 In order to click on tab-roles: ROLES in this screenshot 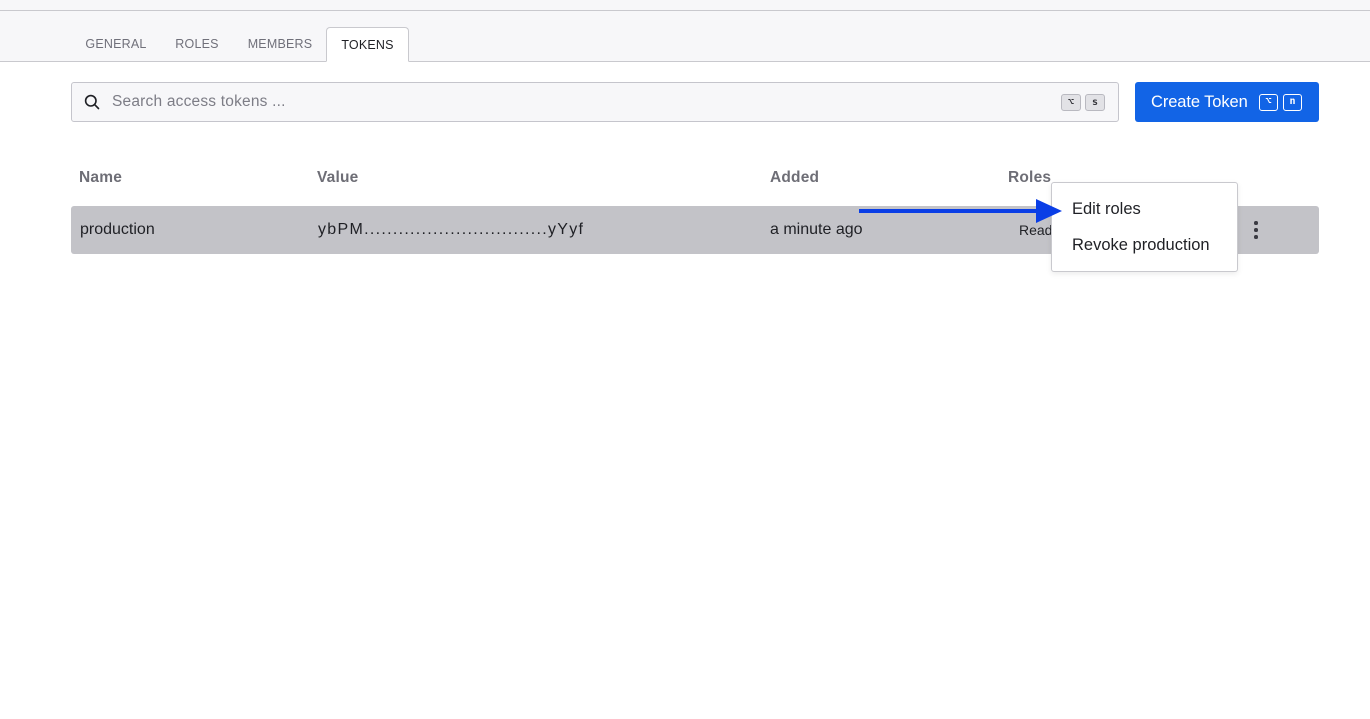, I will do `click(197, 44)`.